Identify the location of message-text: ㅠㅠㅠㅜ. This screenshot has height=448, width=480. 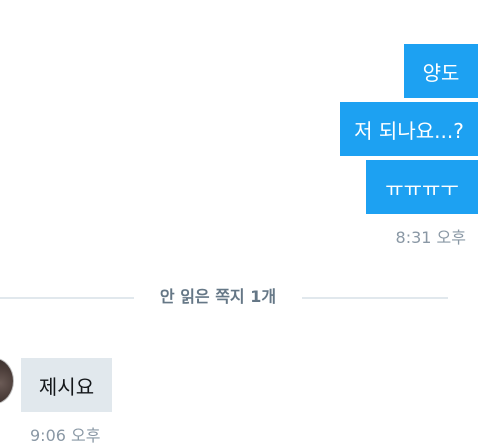
(422, 188).